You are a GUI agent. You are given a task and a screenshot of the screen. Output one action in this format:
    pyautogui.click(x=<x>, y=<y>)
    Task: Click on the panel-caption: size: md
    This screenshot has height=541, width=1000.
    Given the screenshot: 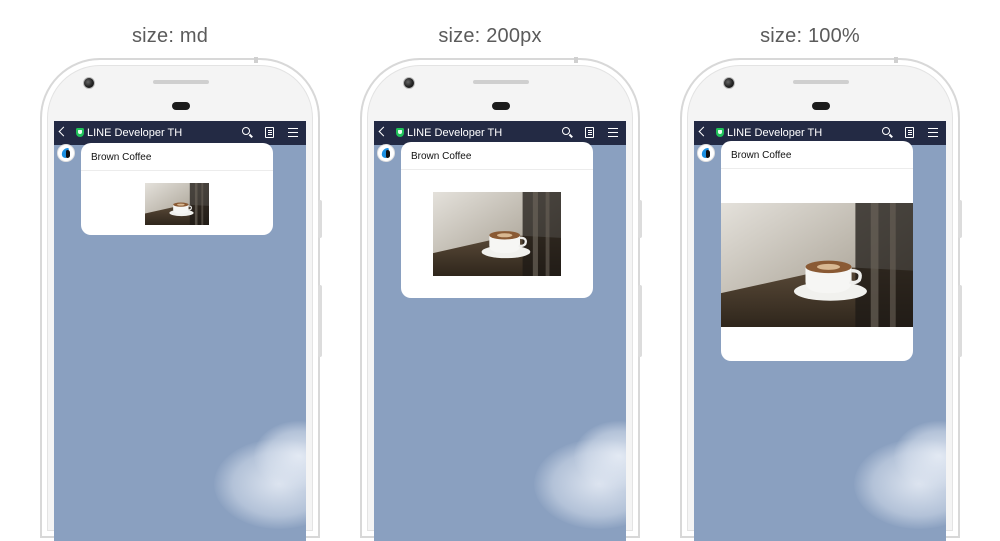 What is the action you would take?
    pyautogui.click(x=170, y=36)
    